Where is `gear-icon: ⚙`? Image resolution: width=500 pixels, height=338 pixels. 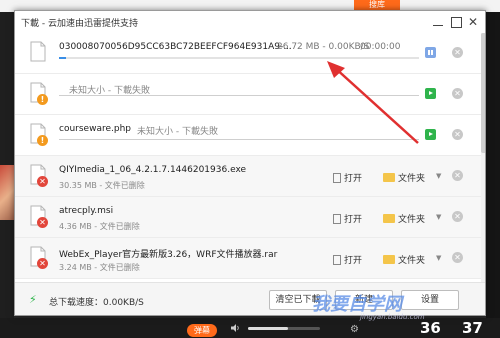 gear-icon: ⚙ is located at coordinates (354, 329).